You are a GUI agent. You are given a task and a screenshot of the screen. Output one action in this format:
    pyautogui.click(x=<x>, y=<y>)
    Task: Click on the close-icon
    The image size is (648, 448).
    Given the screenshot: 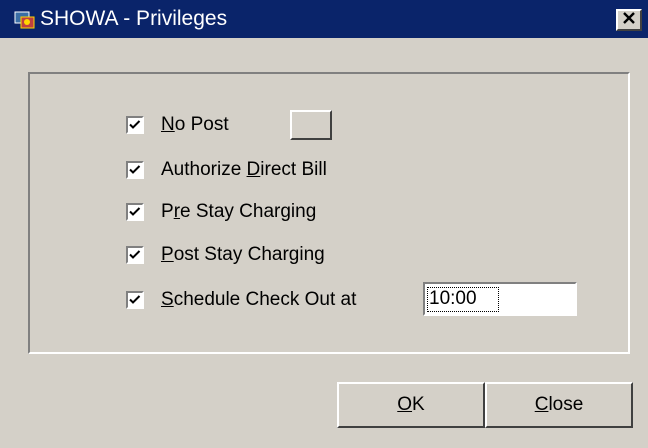 What is the action you would take?
    pyautogui.click(x=629, y=20)
    